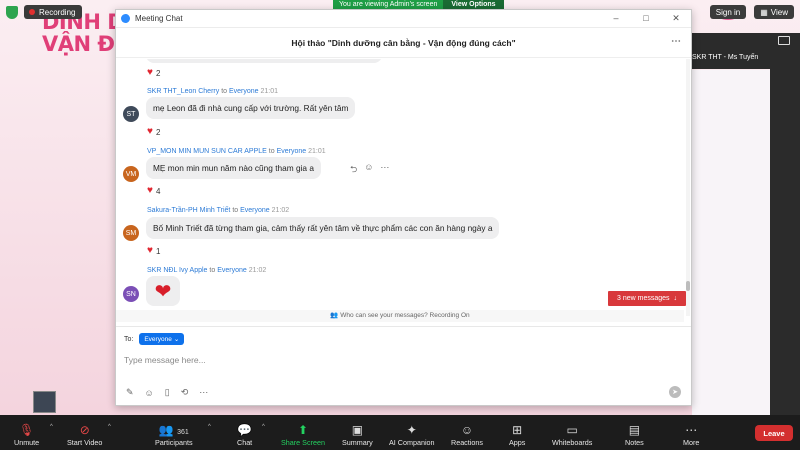  I want to click on message-time: 21:01, so click(269, 91).